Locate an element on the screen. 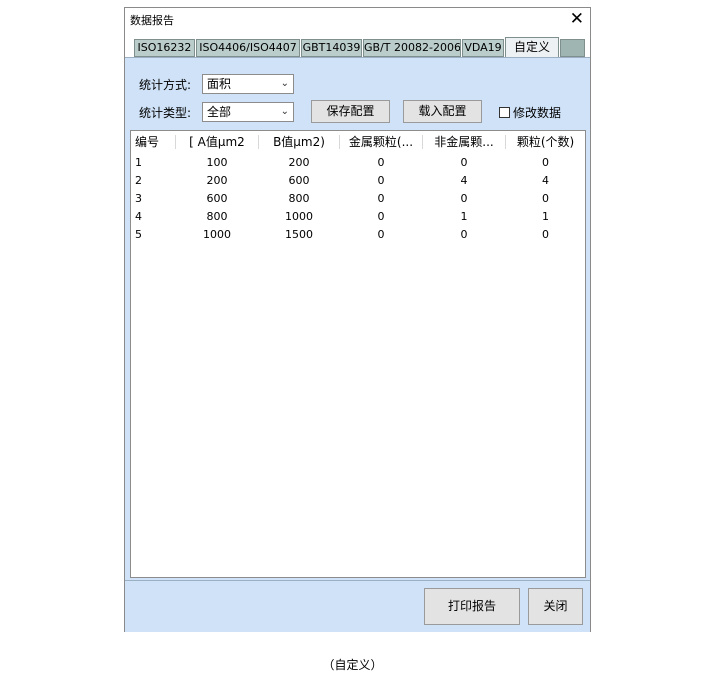  cell-count: 4 is located at coordinates (545, 180).